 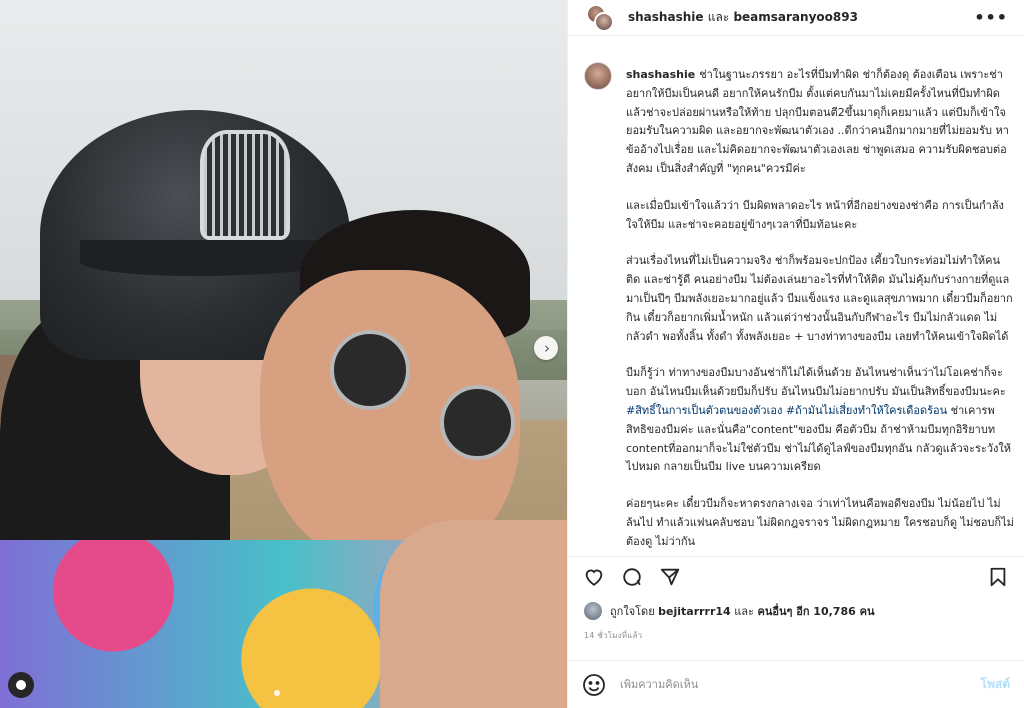 I want to click on photo-woman-arm, so click(x=473, y=614).